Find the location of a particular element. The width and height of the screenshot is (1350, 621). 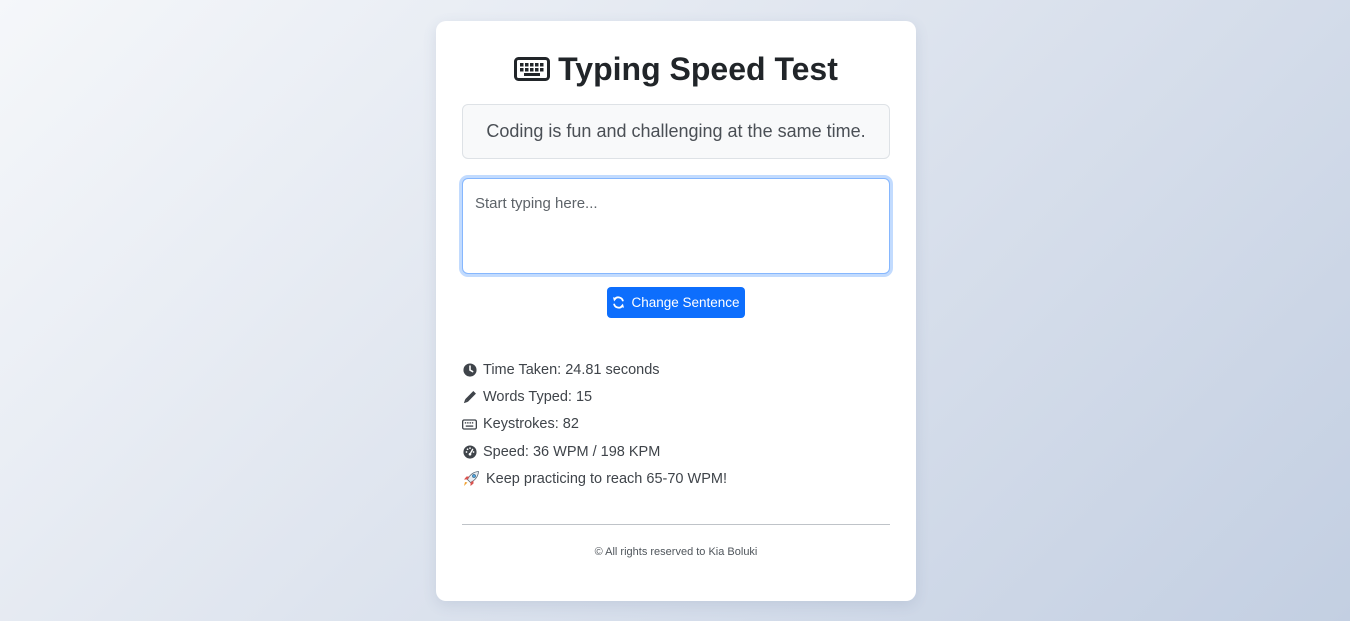

clock-icon is located at coordinates (469, 369).